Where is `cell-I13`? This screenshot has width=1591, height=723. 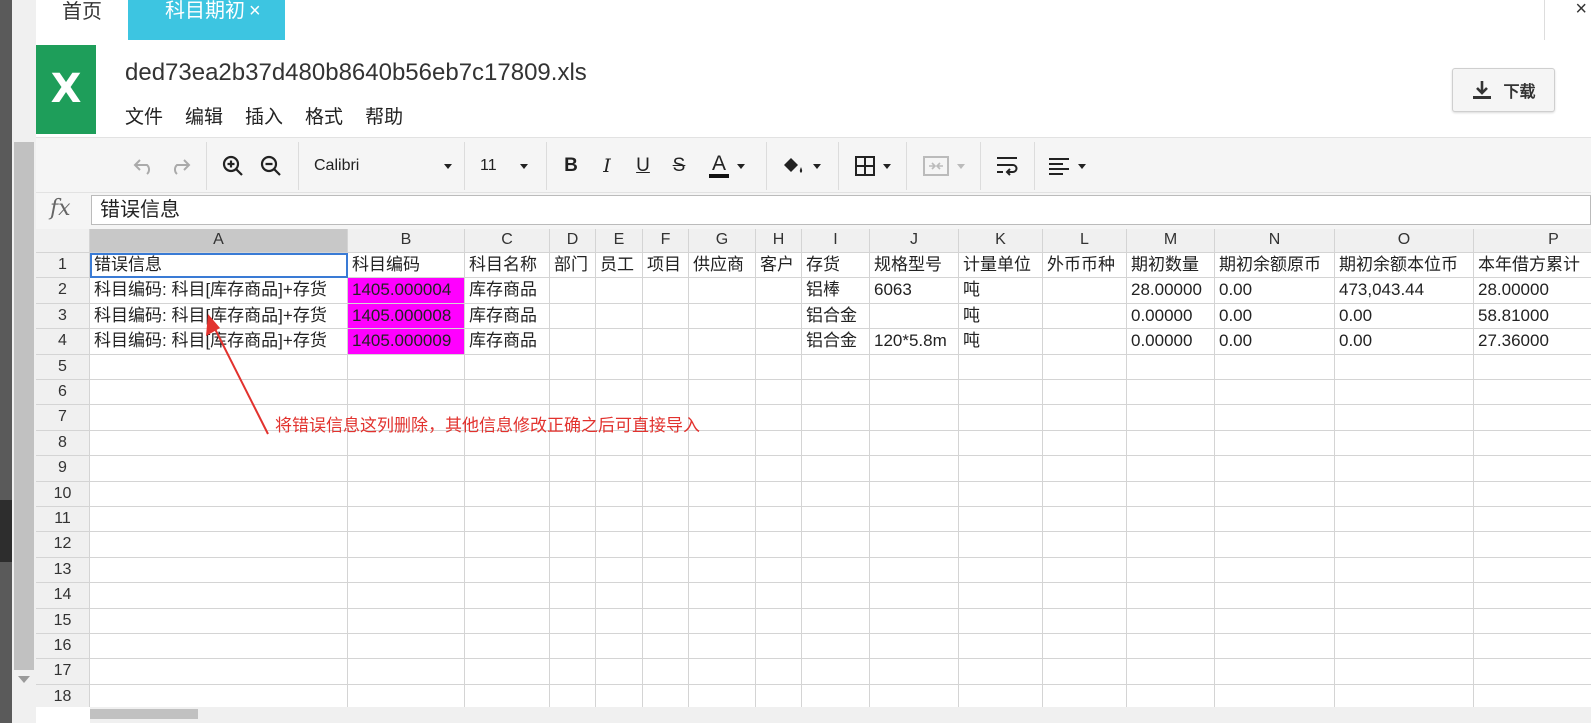 cell-I13 is located at coordinates (836, 570).